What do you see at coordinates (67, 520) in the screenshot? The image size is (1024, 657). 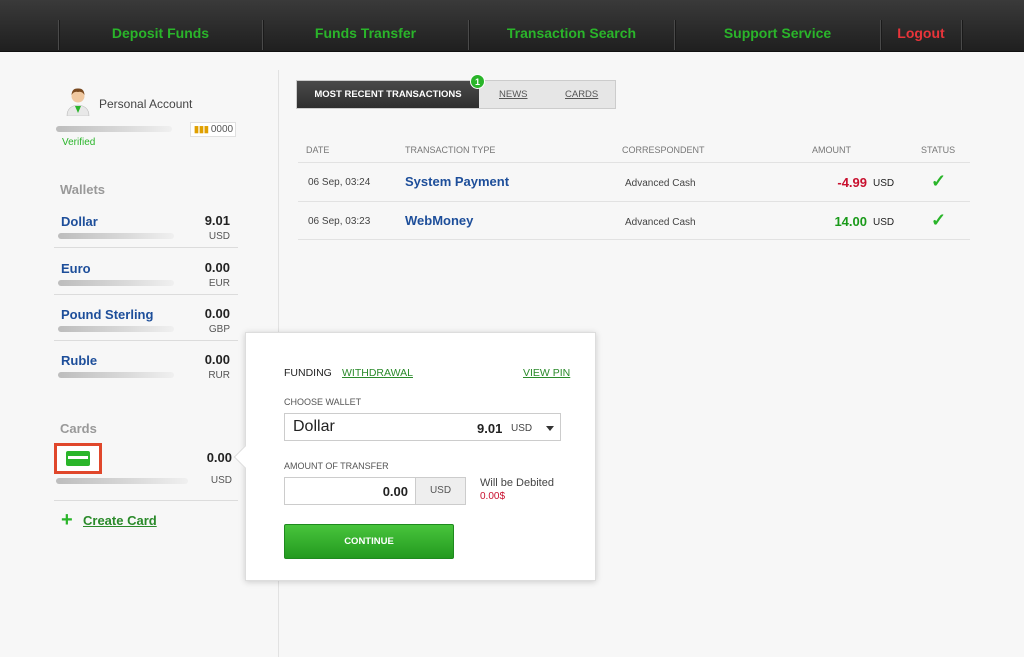 I see `plus-icon: +` at bounding box center [67, 520].